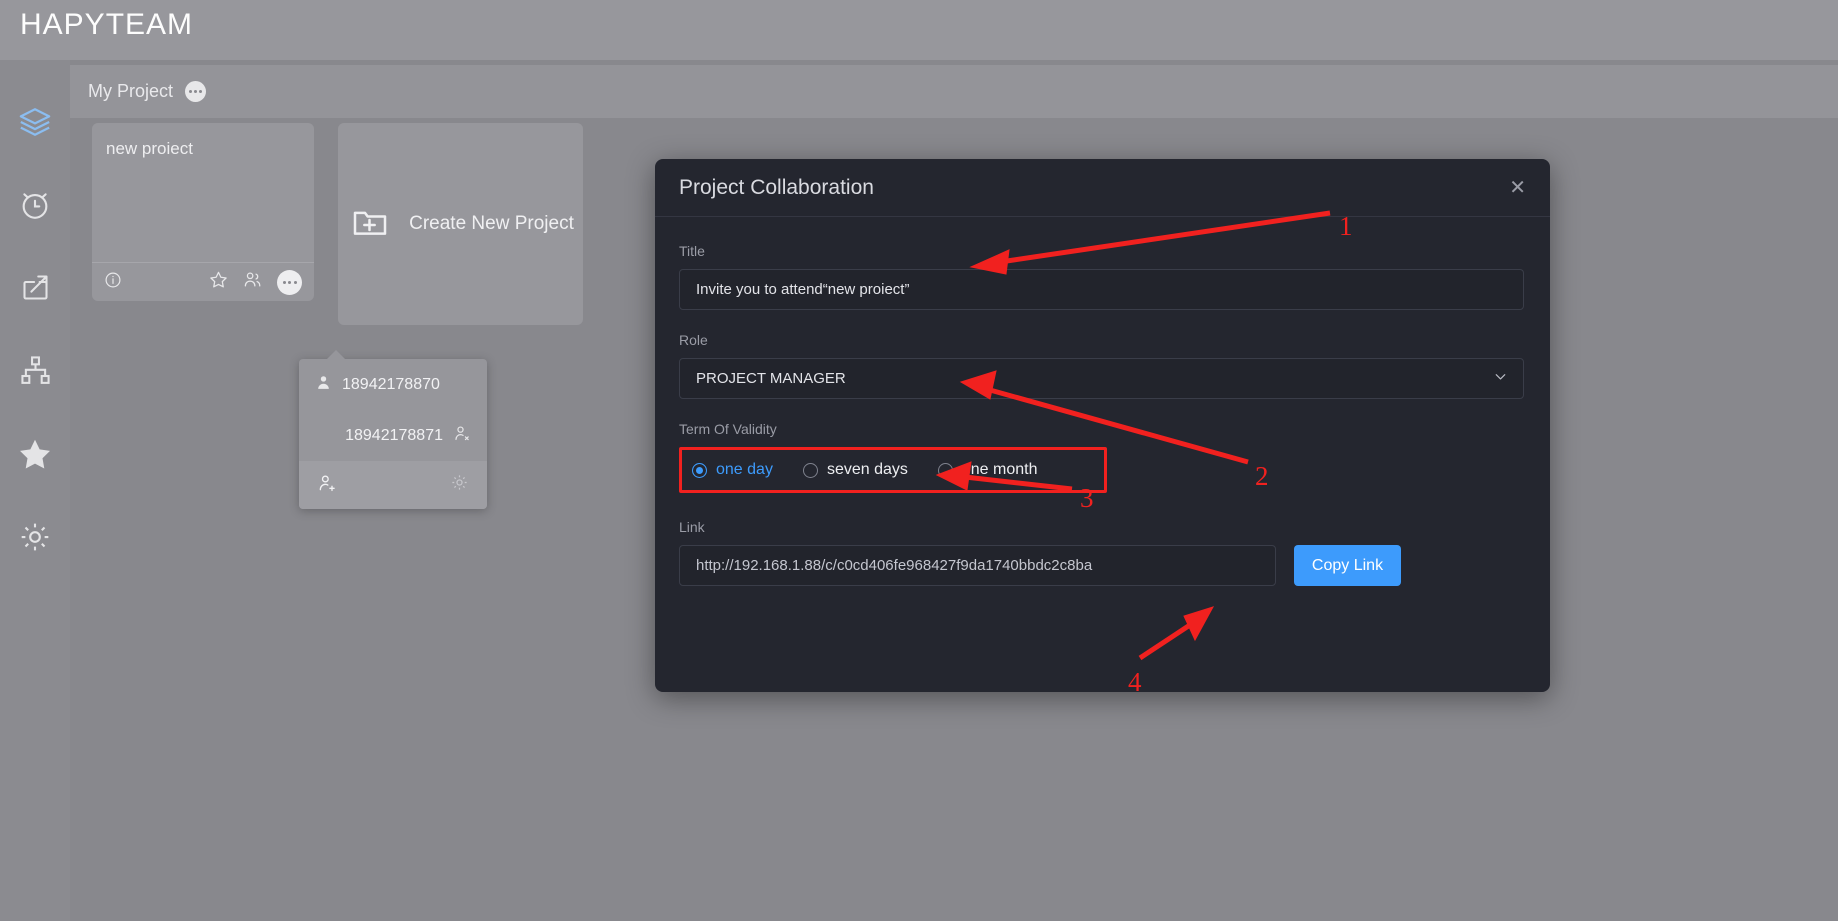  Describe the element at coordinates (1101, 378) in the screenshot. I see `role-select: PROJECT MANAGER` at that location.